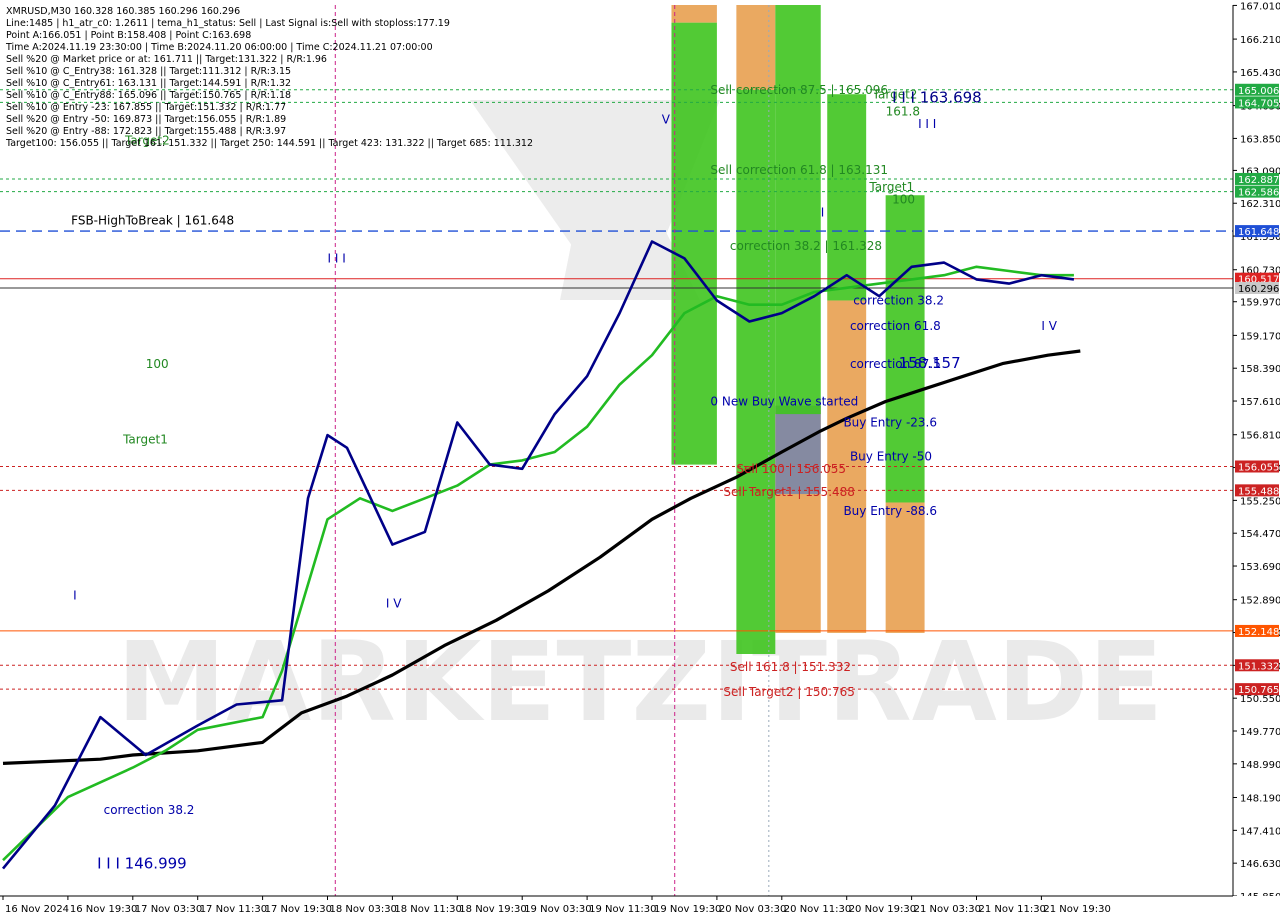 The height and width of the screenshot is (924, 1280). What do you see at coordinates (687, 909) in the screenshot?
I see `x-tick-label: 19 Nov 19:30` at bounding box center [687, 909].